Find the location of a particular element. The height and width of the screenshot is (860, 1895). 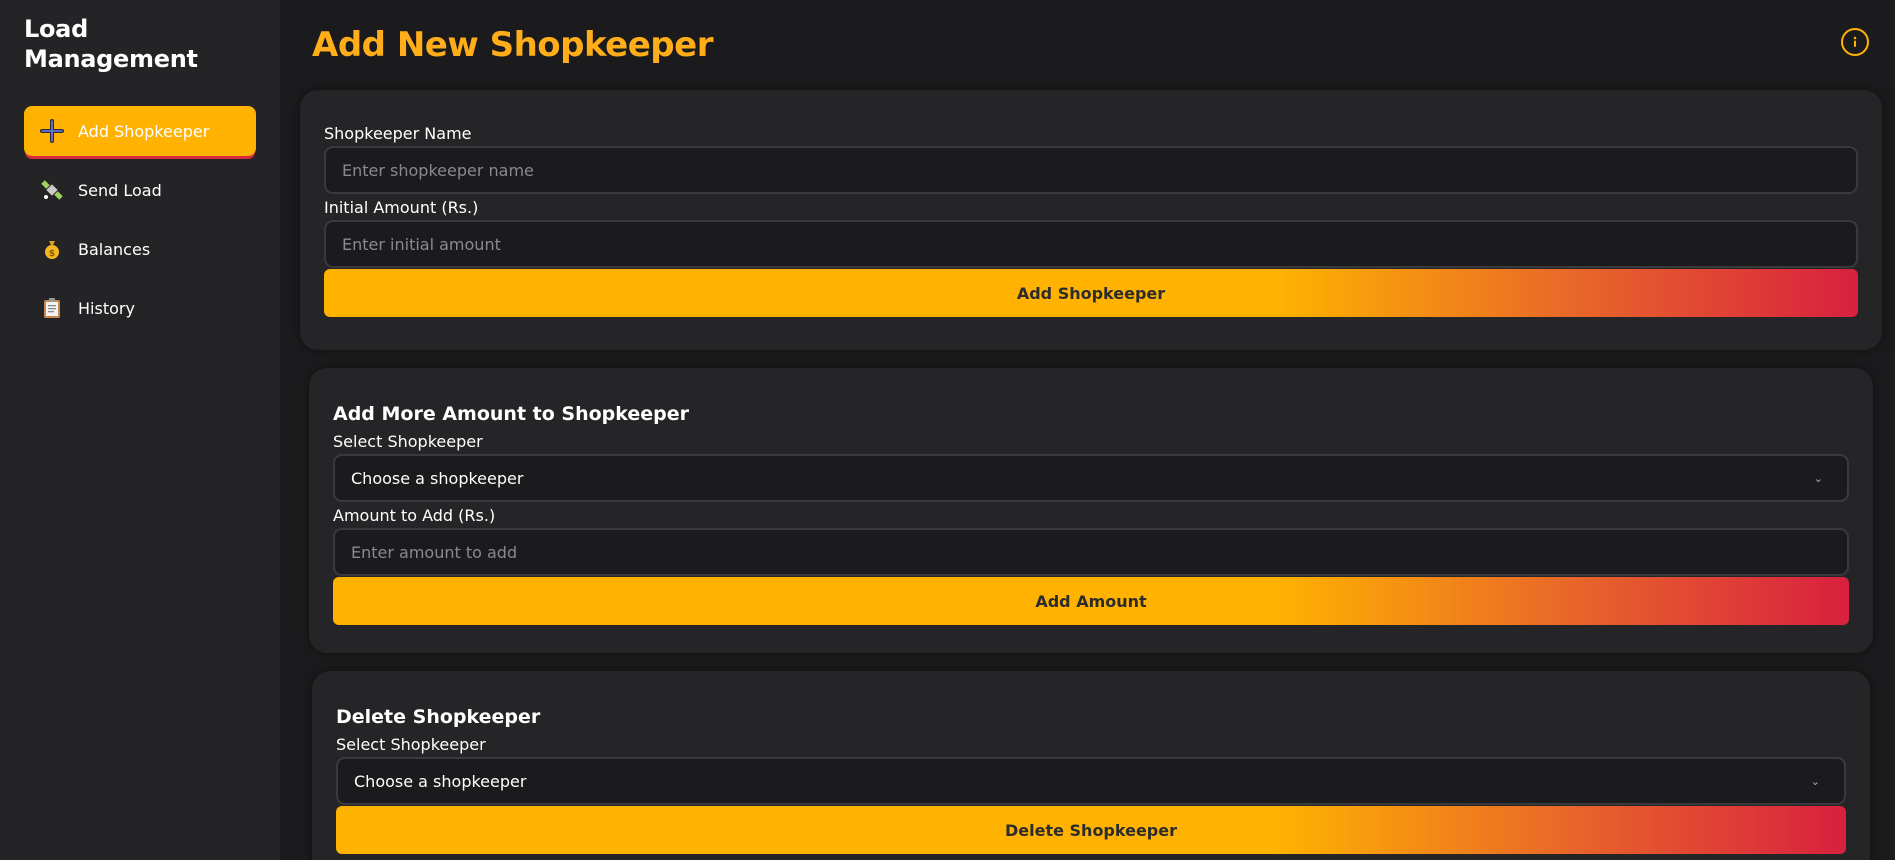

add-amount-heading: Add More Amount to Shopkeeper is located at coordinates (511, 414).